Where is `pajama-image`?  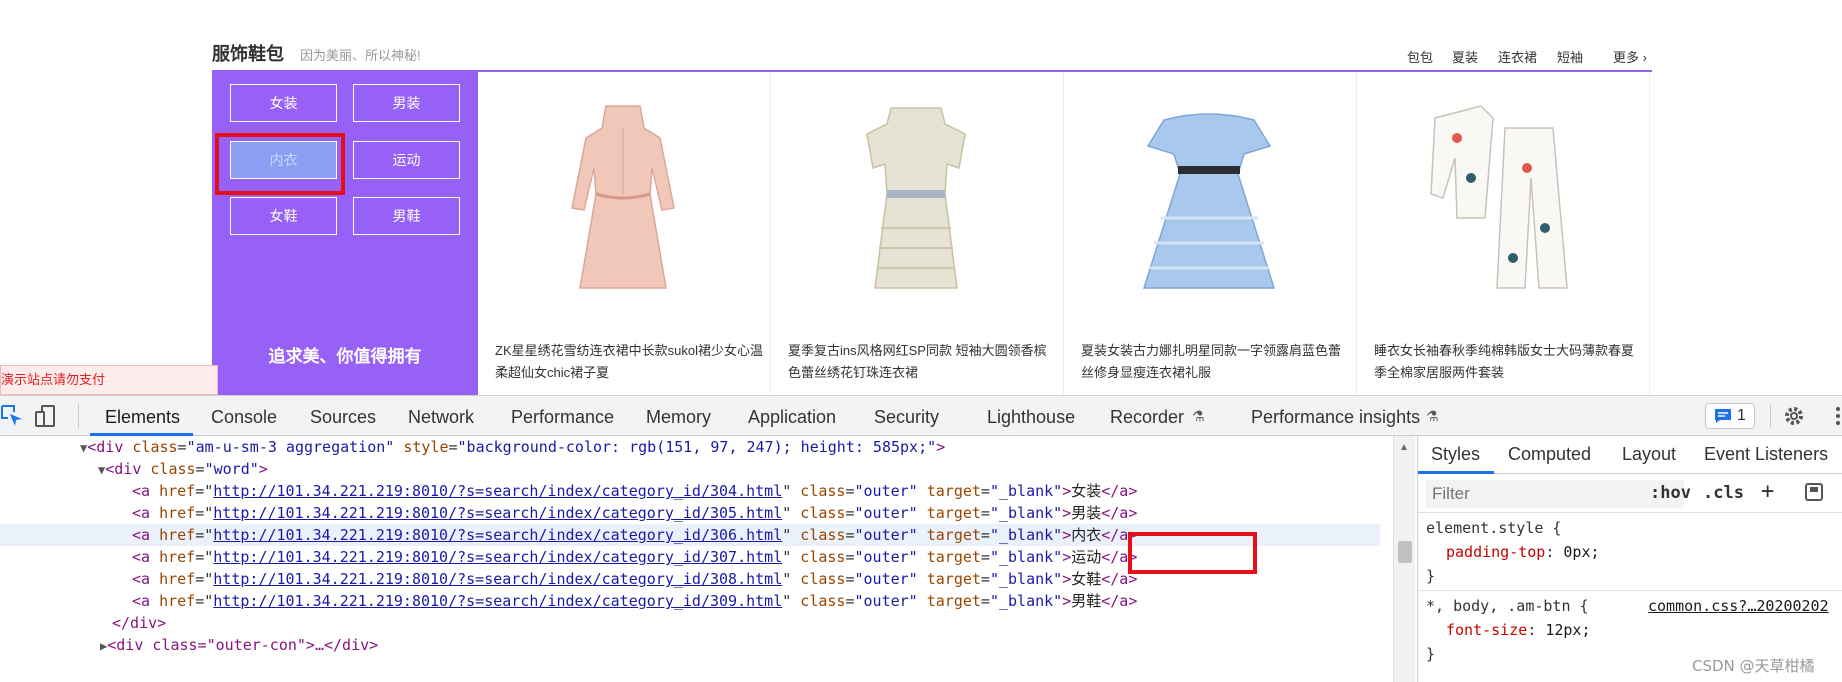
pajama-image is located at coordinates (1502, 198).